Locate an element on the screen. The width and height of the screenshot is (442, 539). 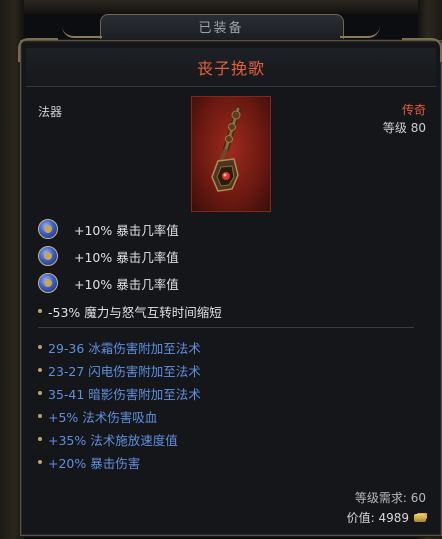
base-stat-text: -53% 魔力与怒气互转时间缩短 is located at coordinates (135, 312).